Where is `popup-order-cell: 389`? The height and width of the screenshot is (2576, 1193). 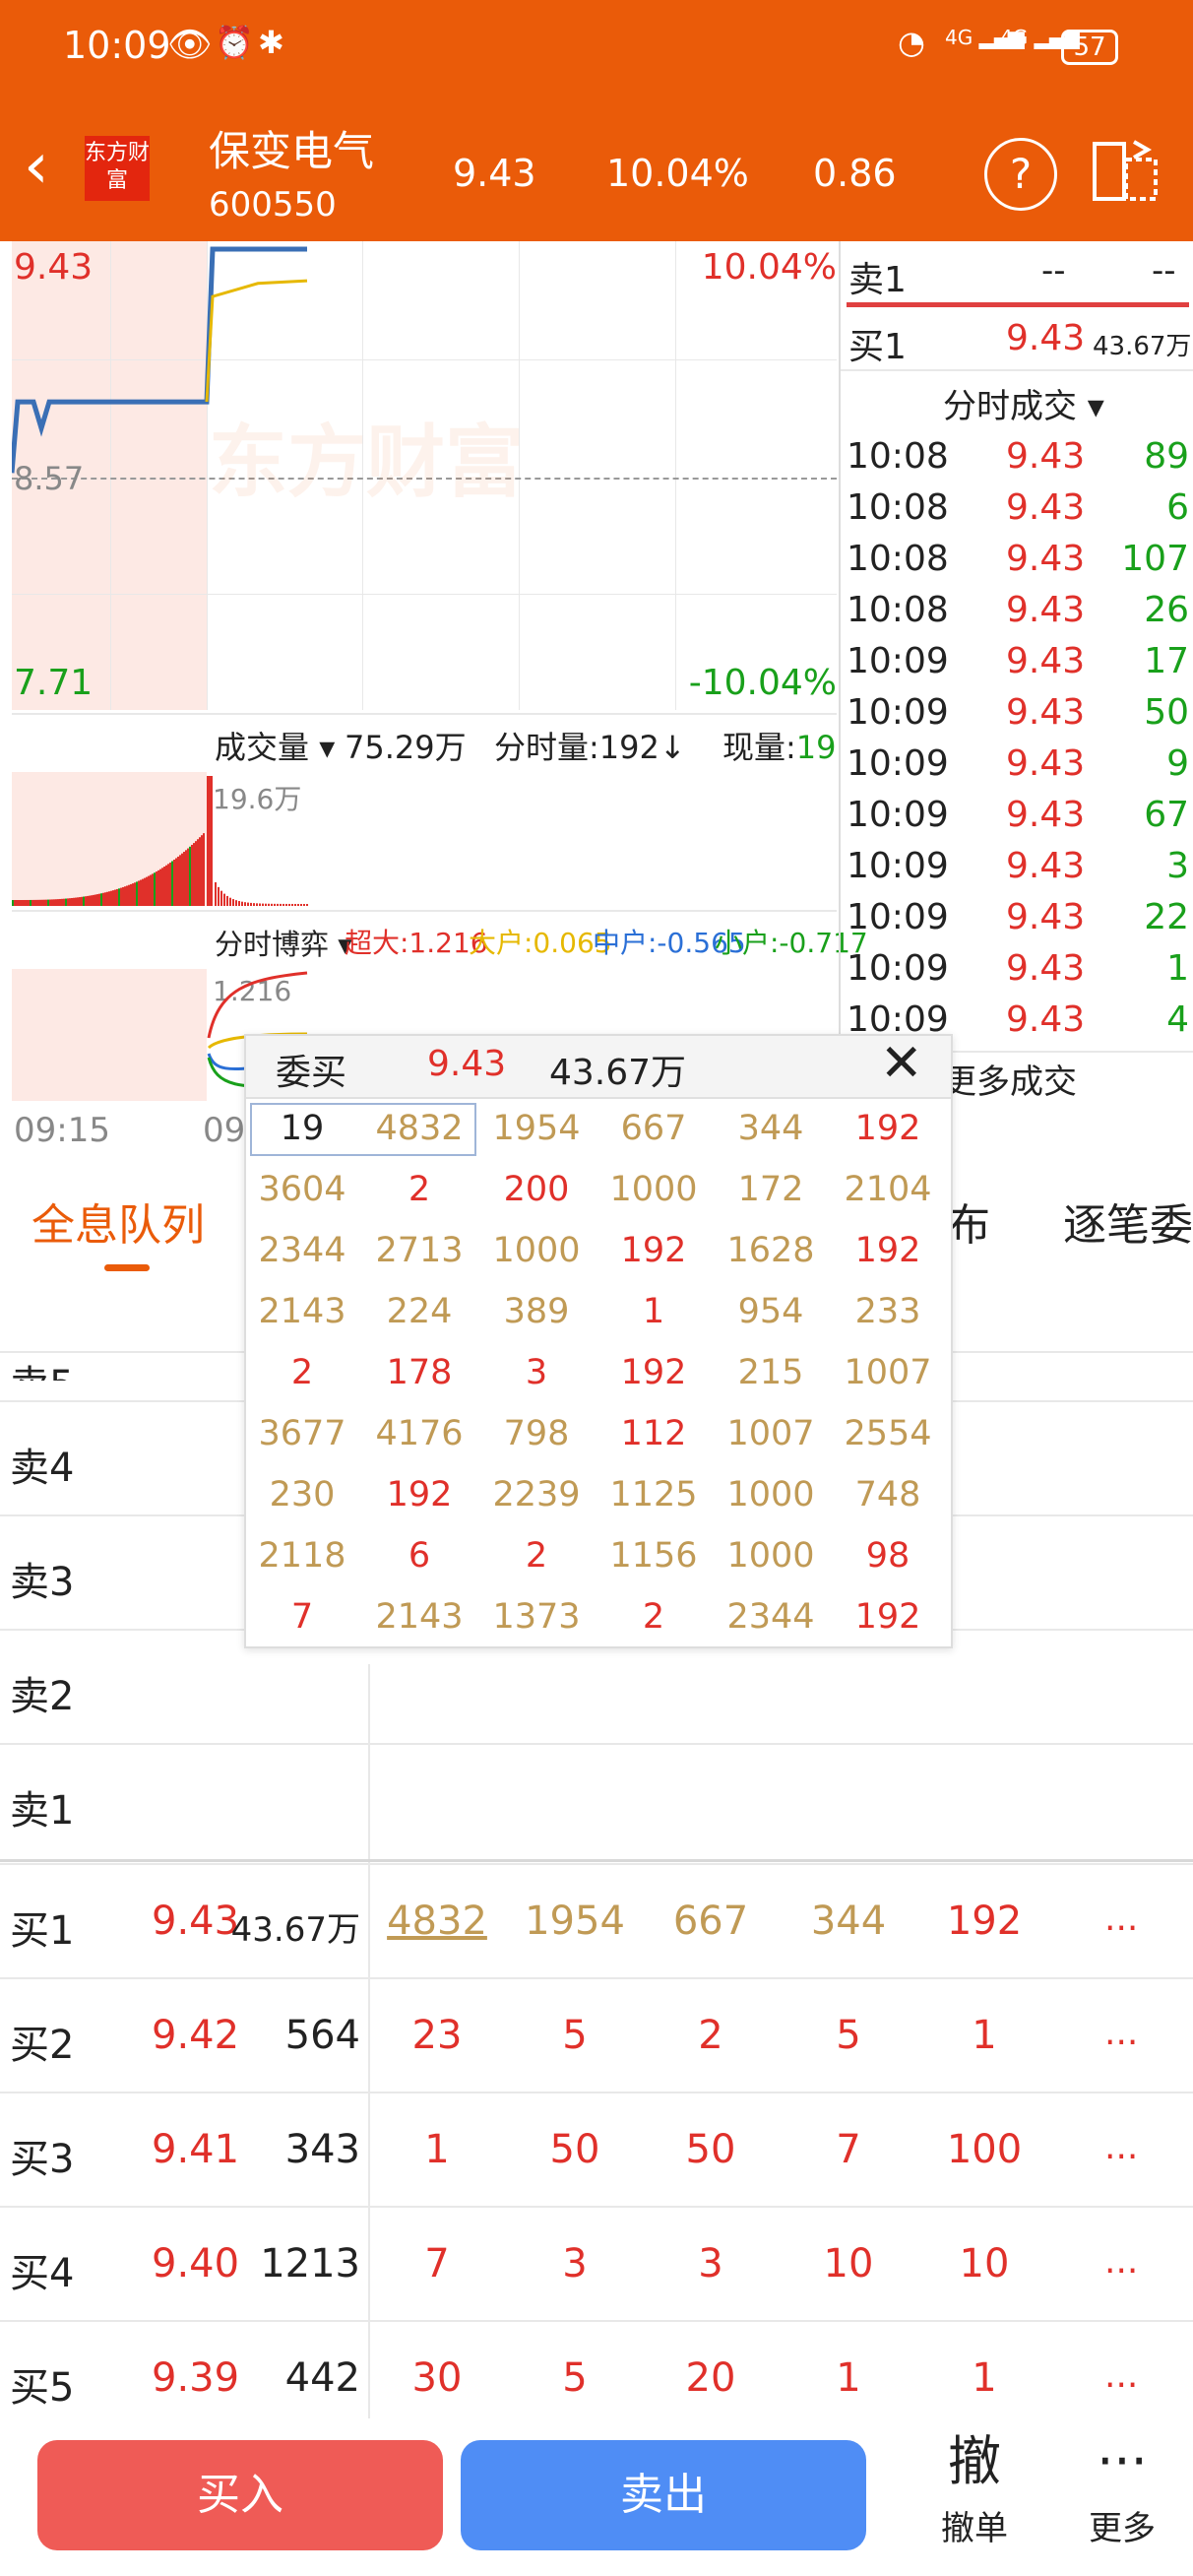 popup-order-cell: 389 is located at coordinates (536, 1311).